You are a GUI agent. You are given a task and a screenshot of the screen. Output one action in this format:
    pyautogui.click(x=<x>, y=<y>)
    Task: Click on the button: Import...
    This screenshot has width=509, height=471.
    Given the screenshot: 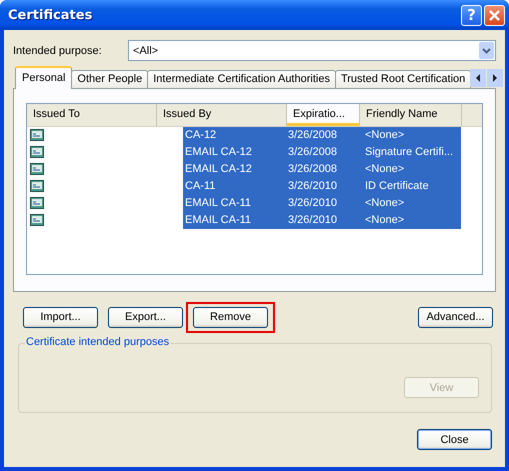 What is the action you would take?
    pyautogui.click(x=60, y=317)
    